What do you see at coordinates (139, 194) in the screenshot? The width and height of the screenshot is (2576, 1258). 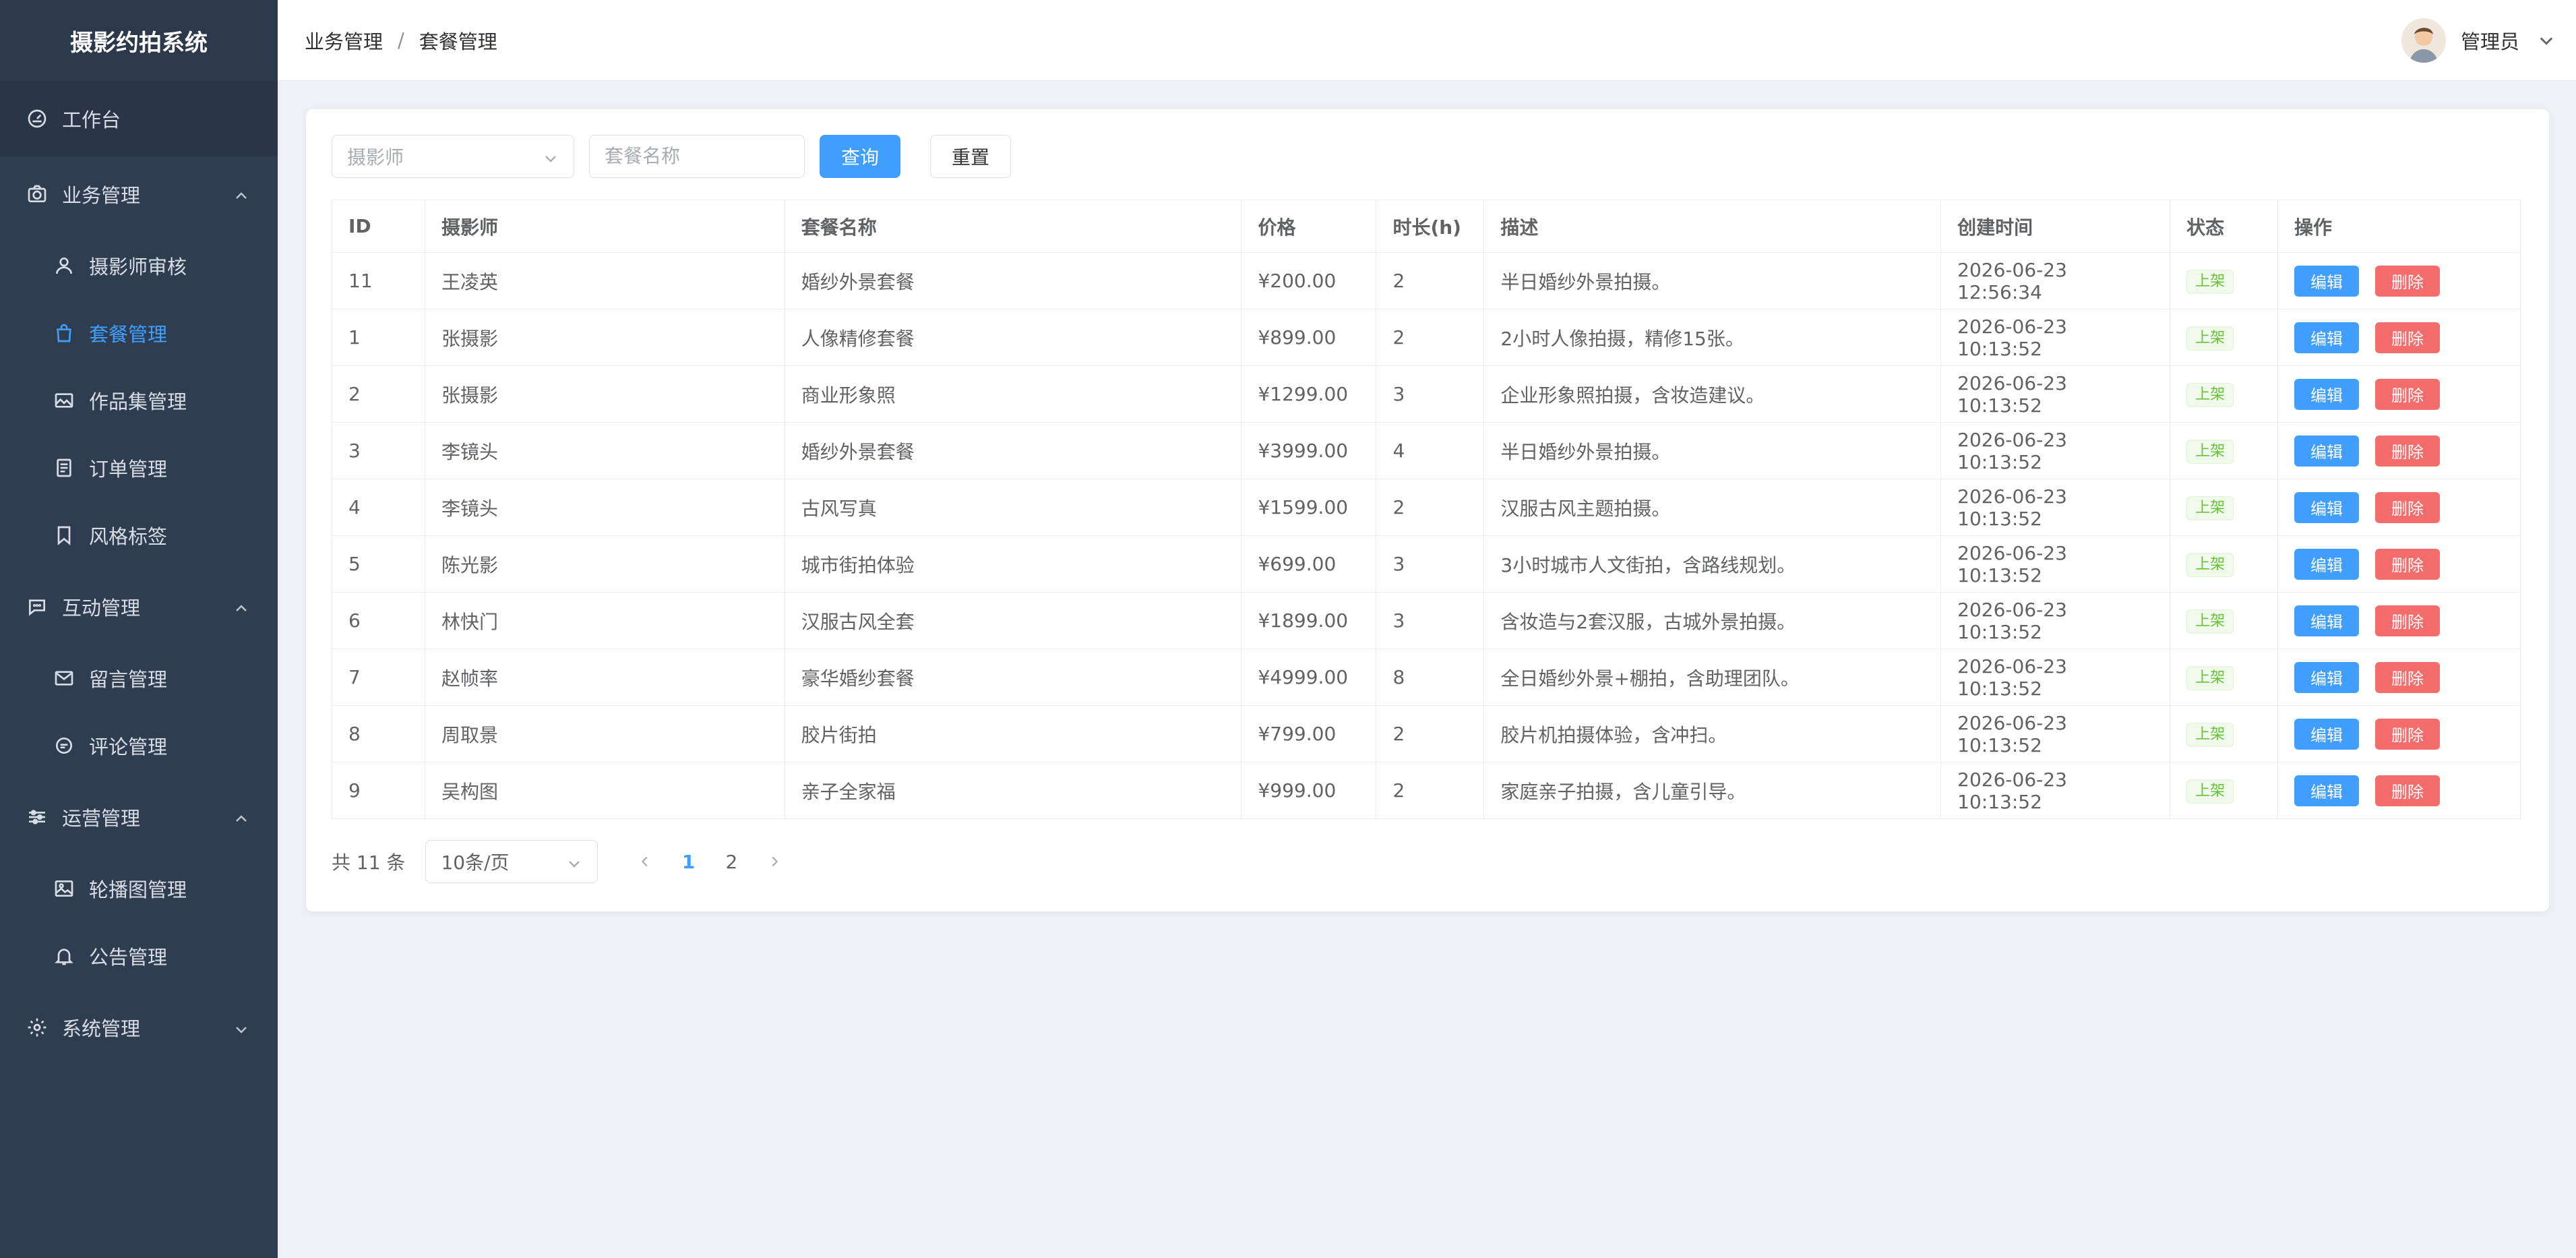 I see `sidebar-group-business: 业务管理` at bounding box center [139, 194].